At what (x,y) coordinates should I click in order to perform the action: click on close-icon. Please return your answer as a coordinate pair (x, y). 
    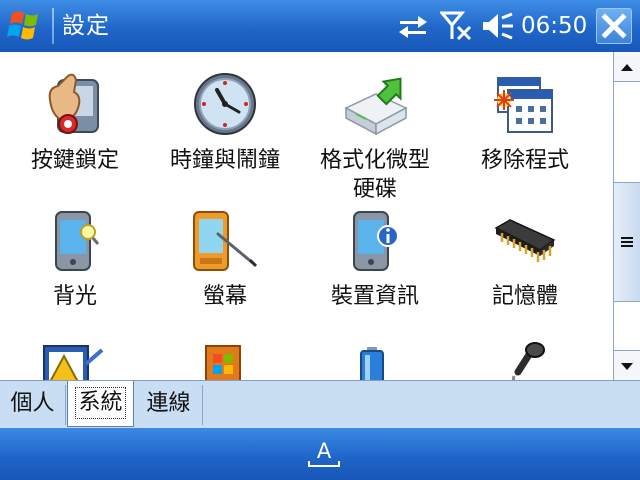
    Looking at the image, I should click on (614, 26).